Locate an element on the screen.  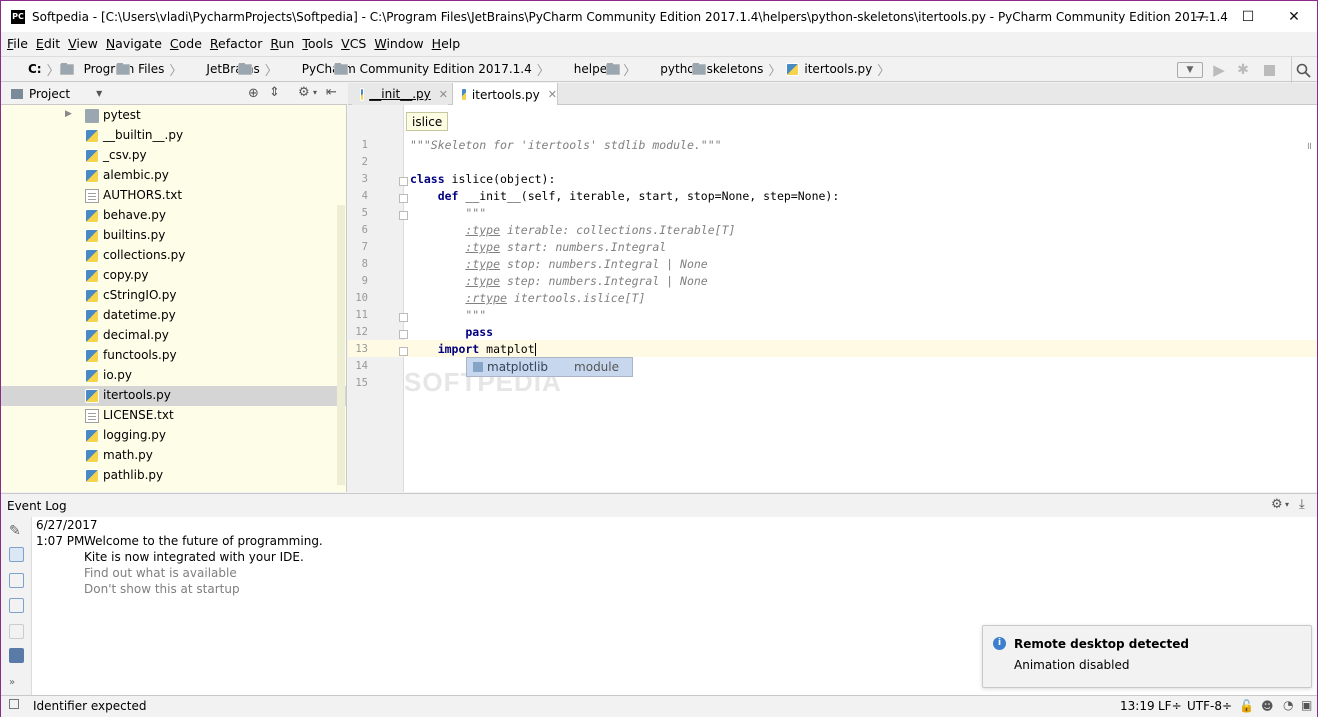
hide-panel-icon: ⇤ is located at coordinates (331, 92).